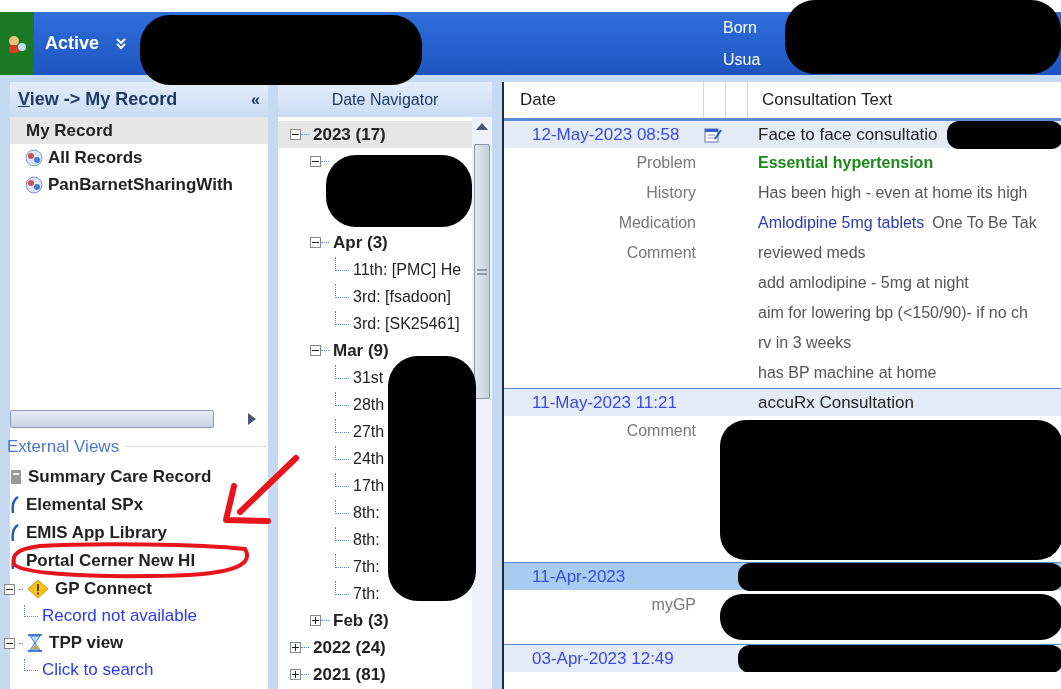 This screenshot has width=1061, height=689. I want to click on tree-item: 17th, so click(369, 485).